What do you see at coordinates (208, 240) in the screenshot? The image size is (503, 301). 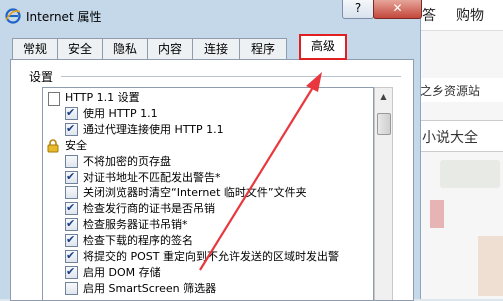 I see `setting-row: 检查下载的程序的签名` at bounding box center [208, 240].